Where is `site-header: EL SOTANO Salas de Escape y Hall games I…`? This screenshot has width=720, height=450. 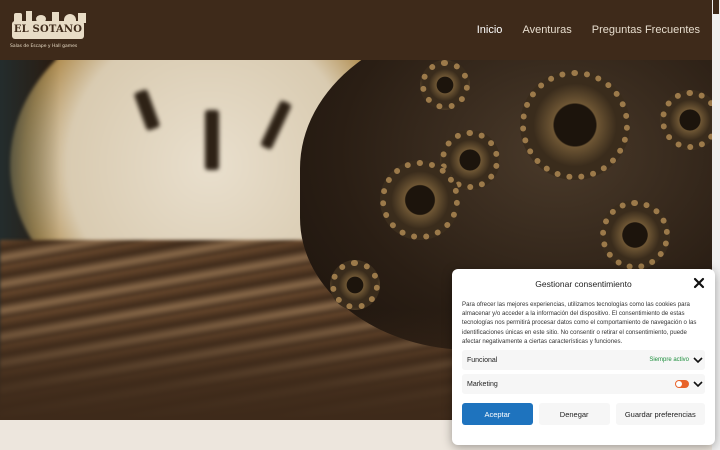
site-header: EL SOTANO Salas de Escape y Hall games I… is located at coordinates (356, 30).